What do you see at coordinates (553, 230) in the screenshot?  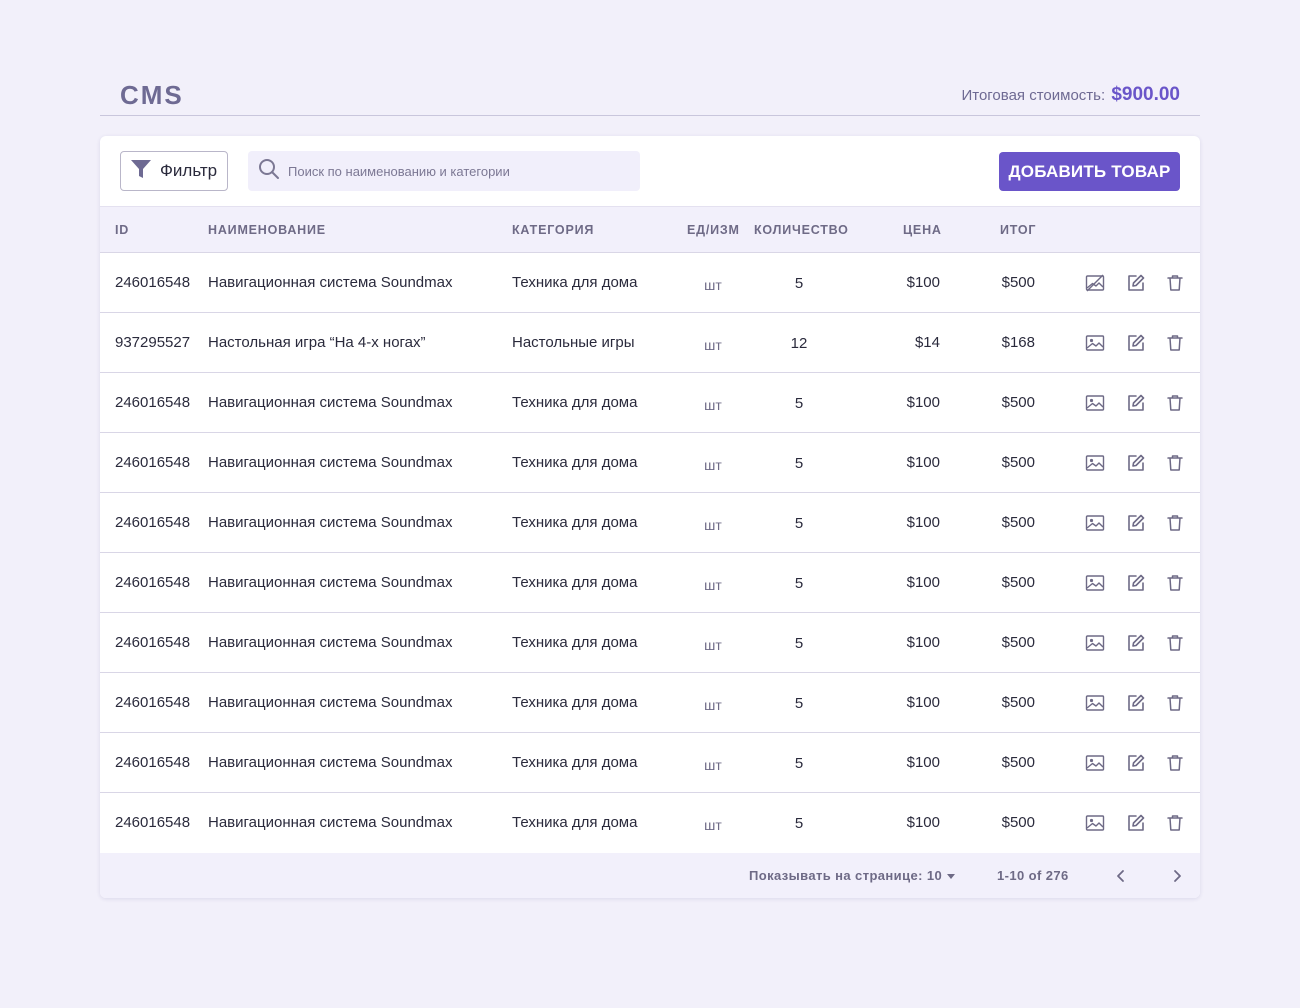 I see `column-header-category: КАТЕГОРИЯ` at bounding box center [553, 230].